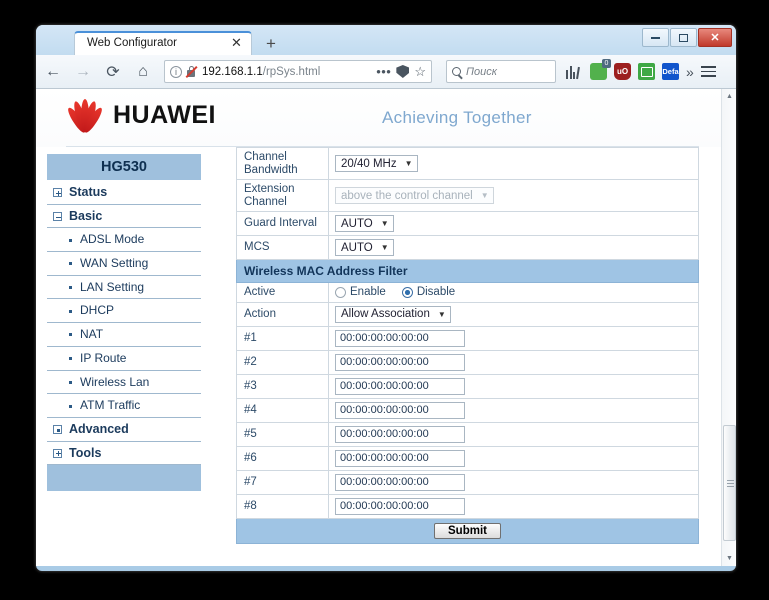 The image size is (769, 600). Describe the element at coordinates (574, 72) in the screenshot. I see `library-icon` at that location.